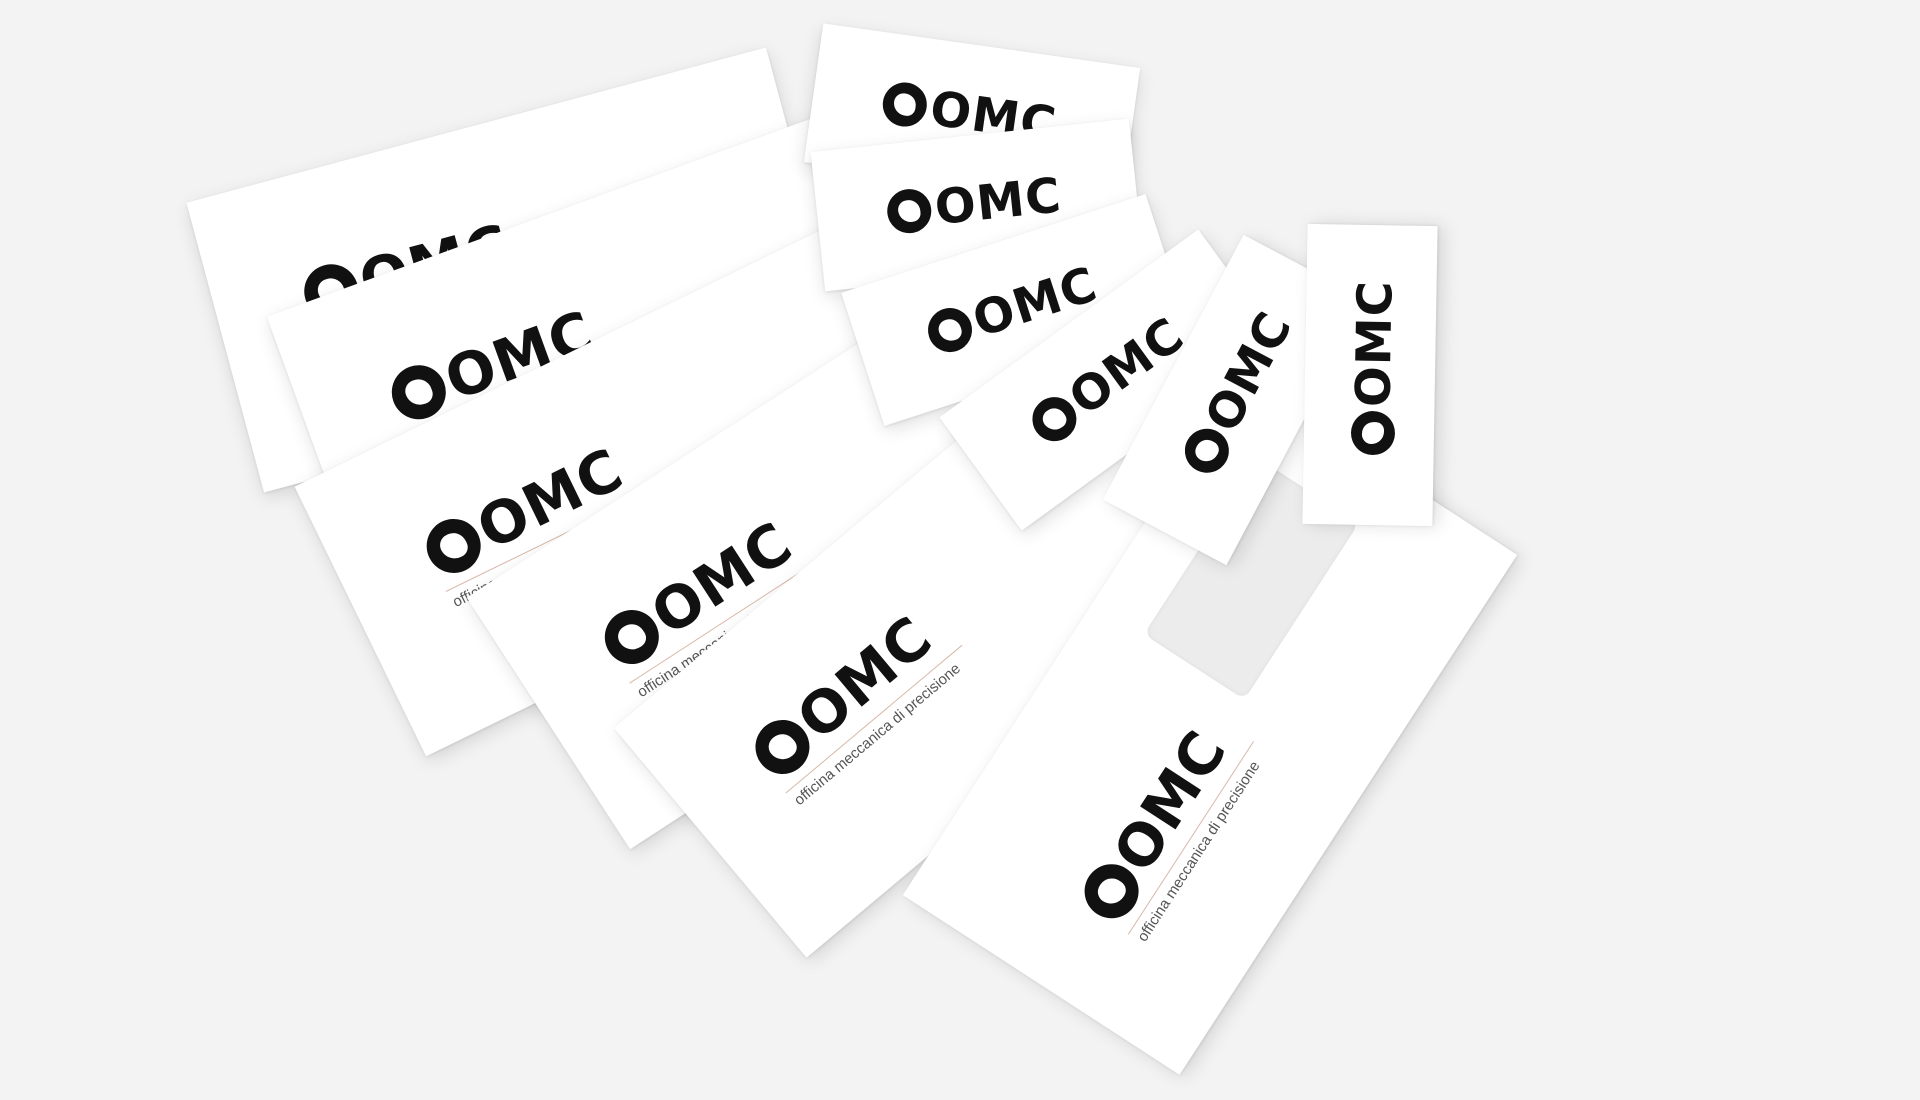  Describe the element at coordinates (909, 211) in the screenshot. I see `hand-icon` at that location.